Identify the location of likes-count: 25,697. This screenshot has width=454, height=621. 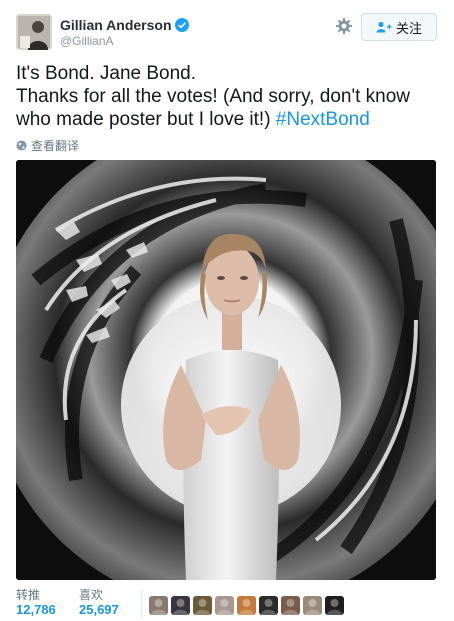
(99, 610).